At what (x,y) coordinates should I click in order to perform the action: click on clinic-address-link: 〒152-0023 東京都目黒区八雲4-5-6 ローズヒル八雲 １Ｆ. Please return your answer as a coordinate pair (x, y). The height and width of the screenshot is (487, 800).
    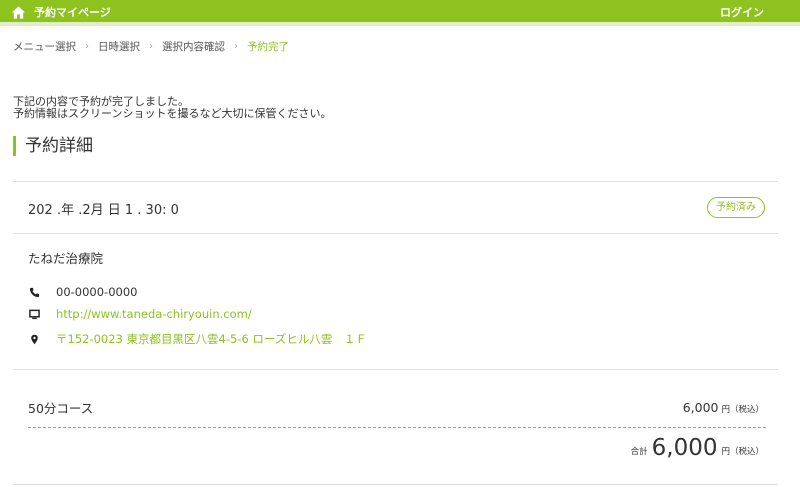
    Looking at the image, I should click on (211, 339).